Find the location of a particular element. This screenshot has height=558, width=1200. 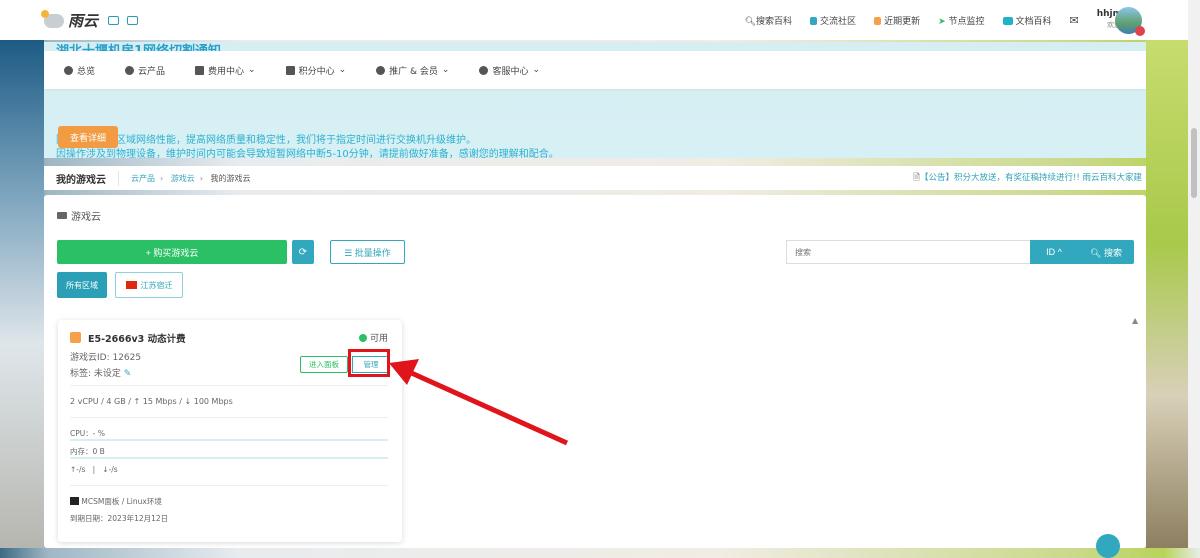

nav-label: 云产品 is located at coordinates (152, 71).